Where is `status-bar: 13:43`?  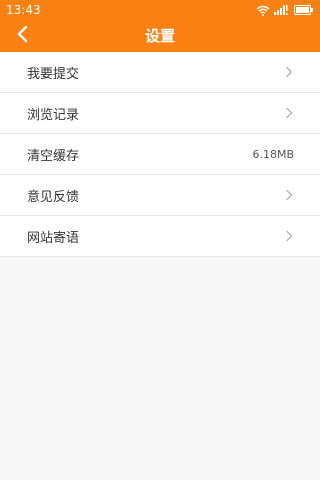 status-bar: 13:43 is located at coordinates (160, 10).